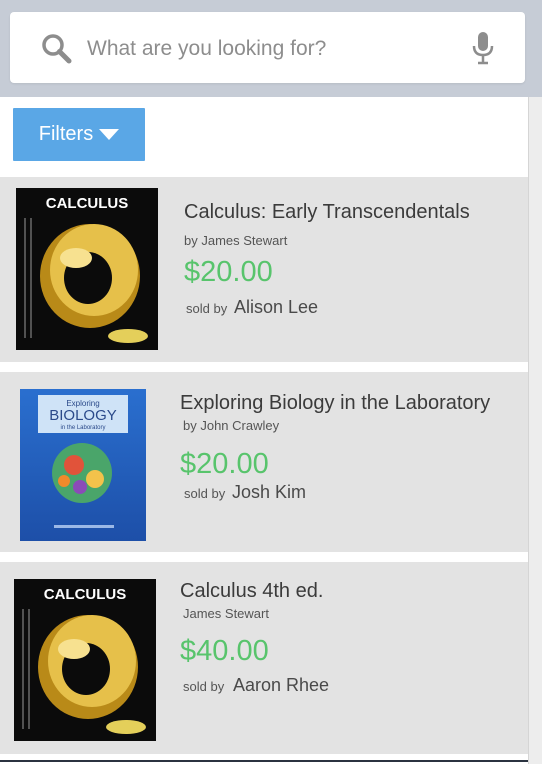 This screenshot has width=542, height=764. I want to click on search-icon, so click(57, 49).